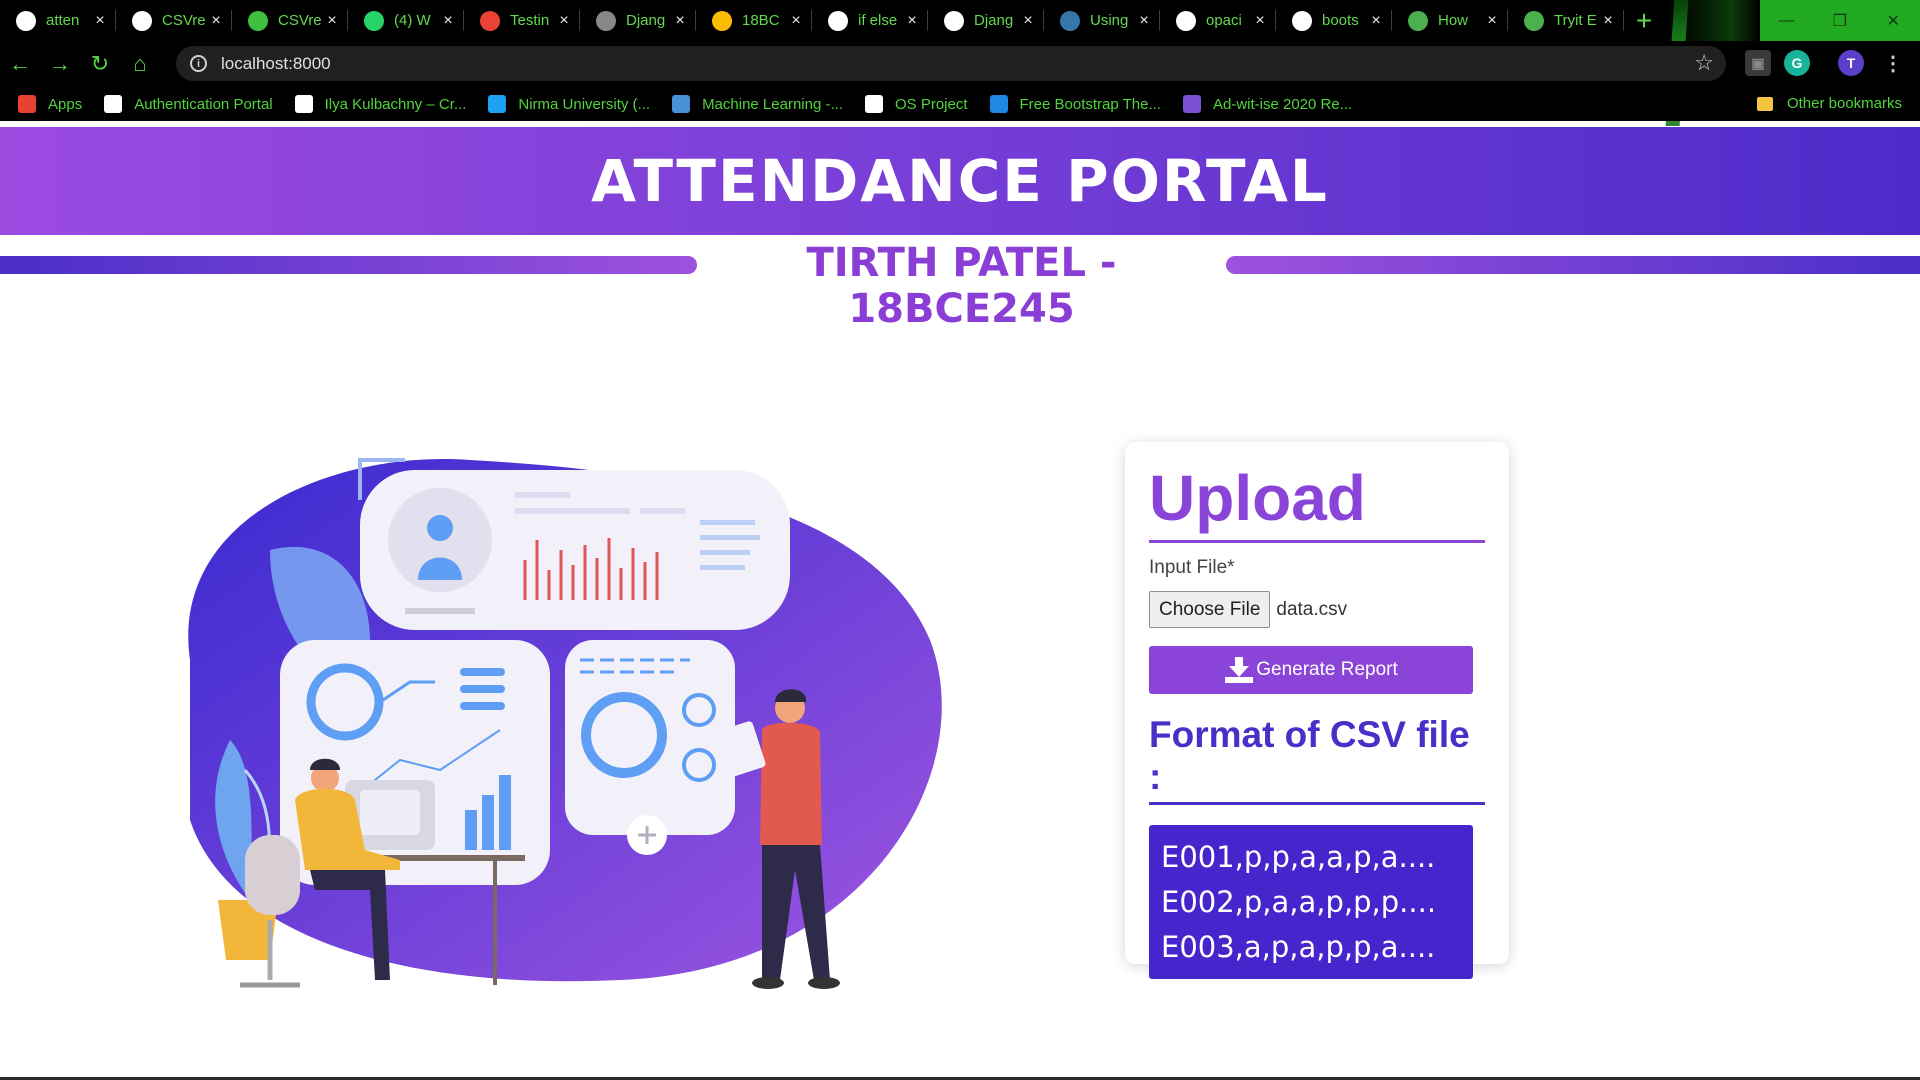 The height and width of the screenshot is (1080, 1920). I want to click on address-bar: i ☆, so click(951, 63).